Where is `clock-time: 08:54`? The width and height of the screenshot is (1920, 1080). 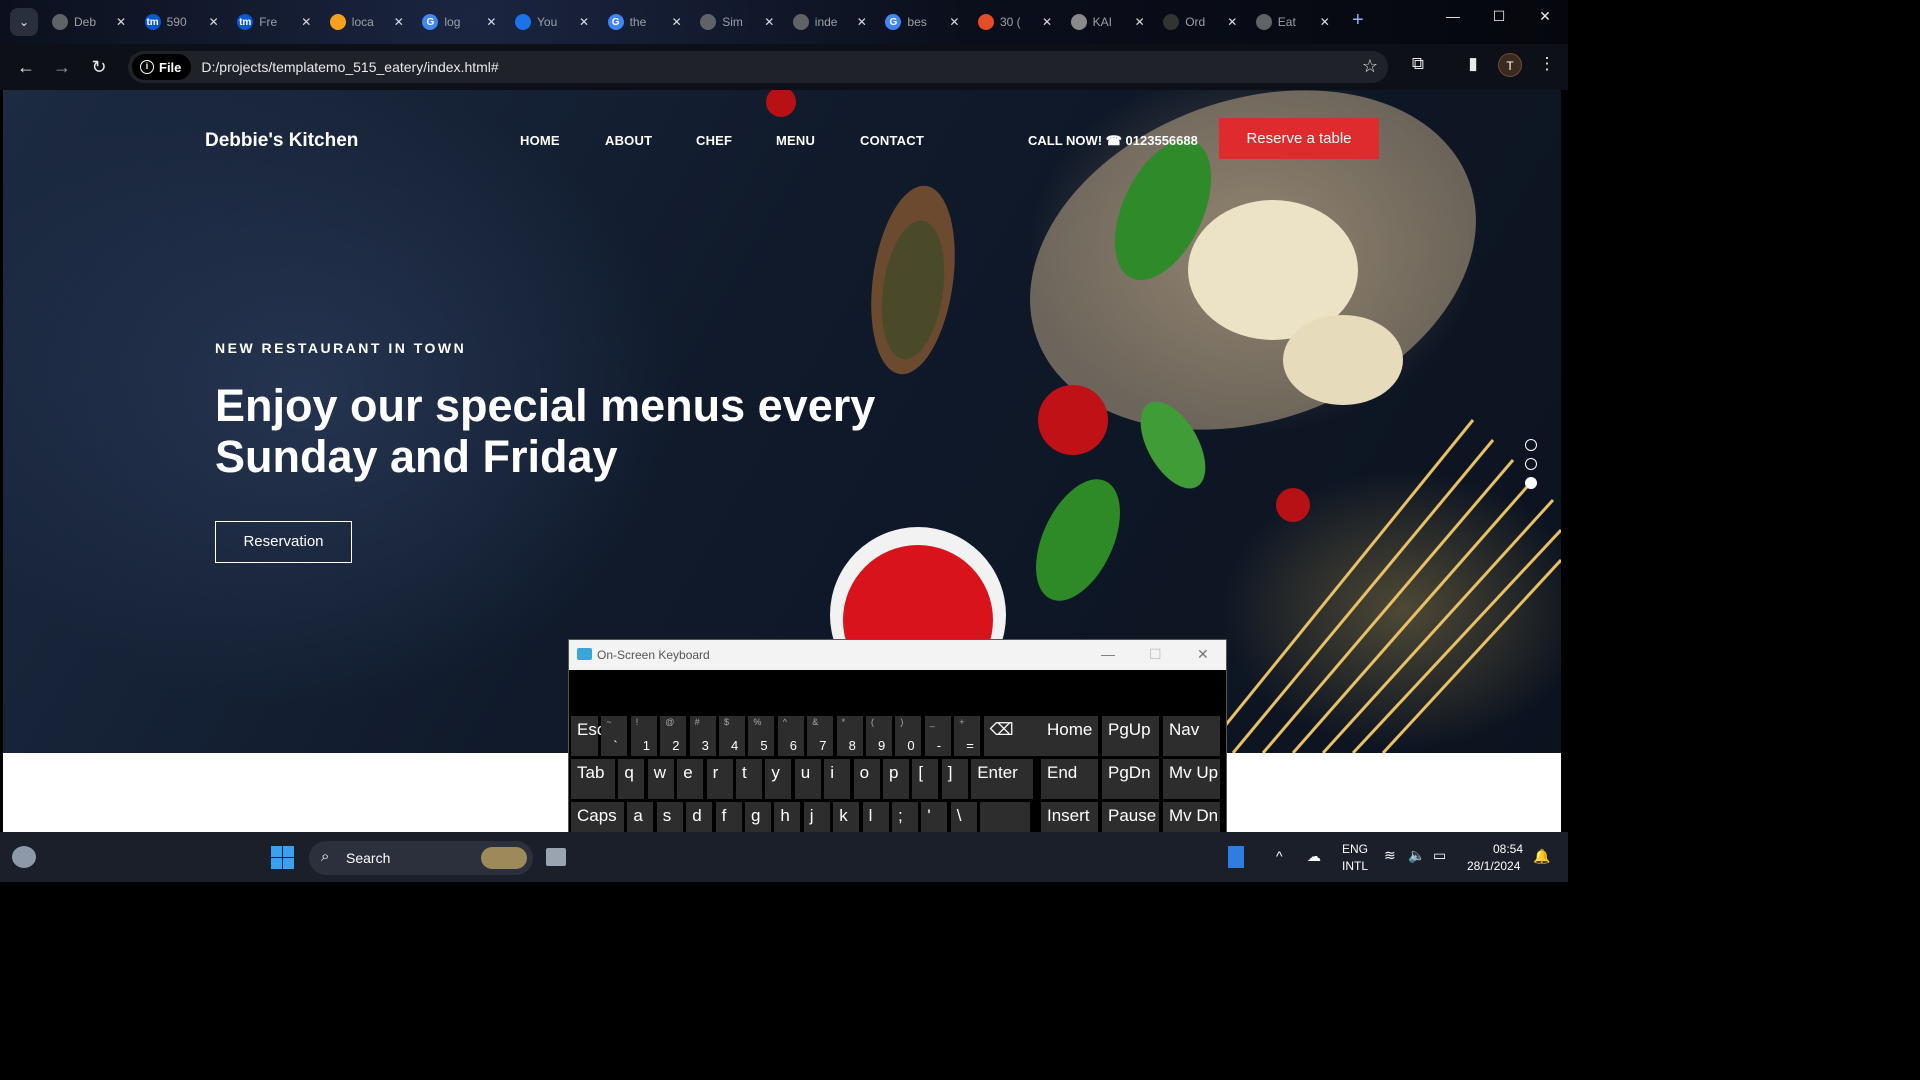
clock-time: 08:54 is located at coordinates (1508, 849).